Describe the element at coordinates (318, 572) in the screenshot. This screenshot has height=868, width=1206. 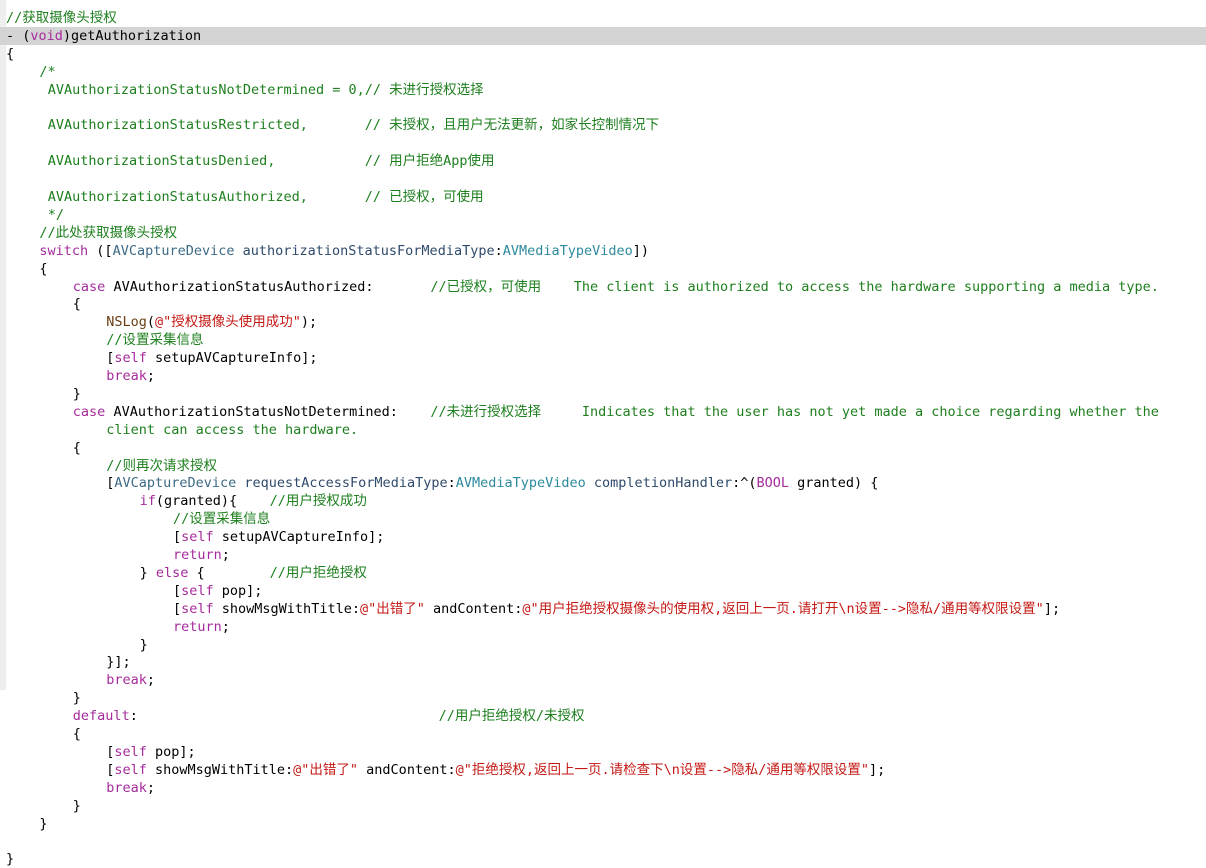
I see `code-token: //用户拒绝授权` at that location.